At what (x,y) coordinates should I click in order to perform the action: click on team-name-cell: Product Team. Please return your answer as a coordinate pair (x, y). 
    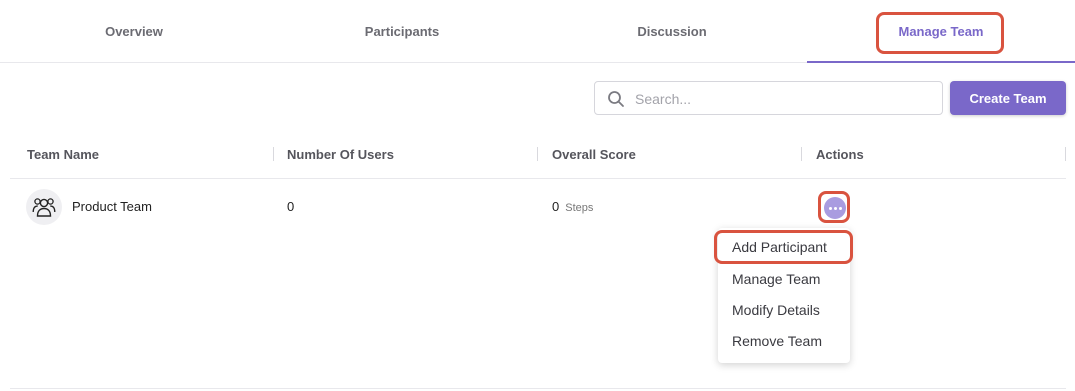
    Looking at the image, I should click on (112, 206).